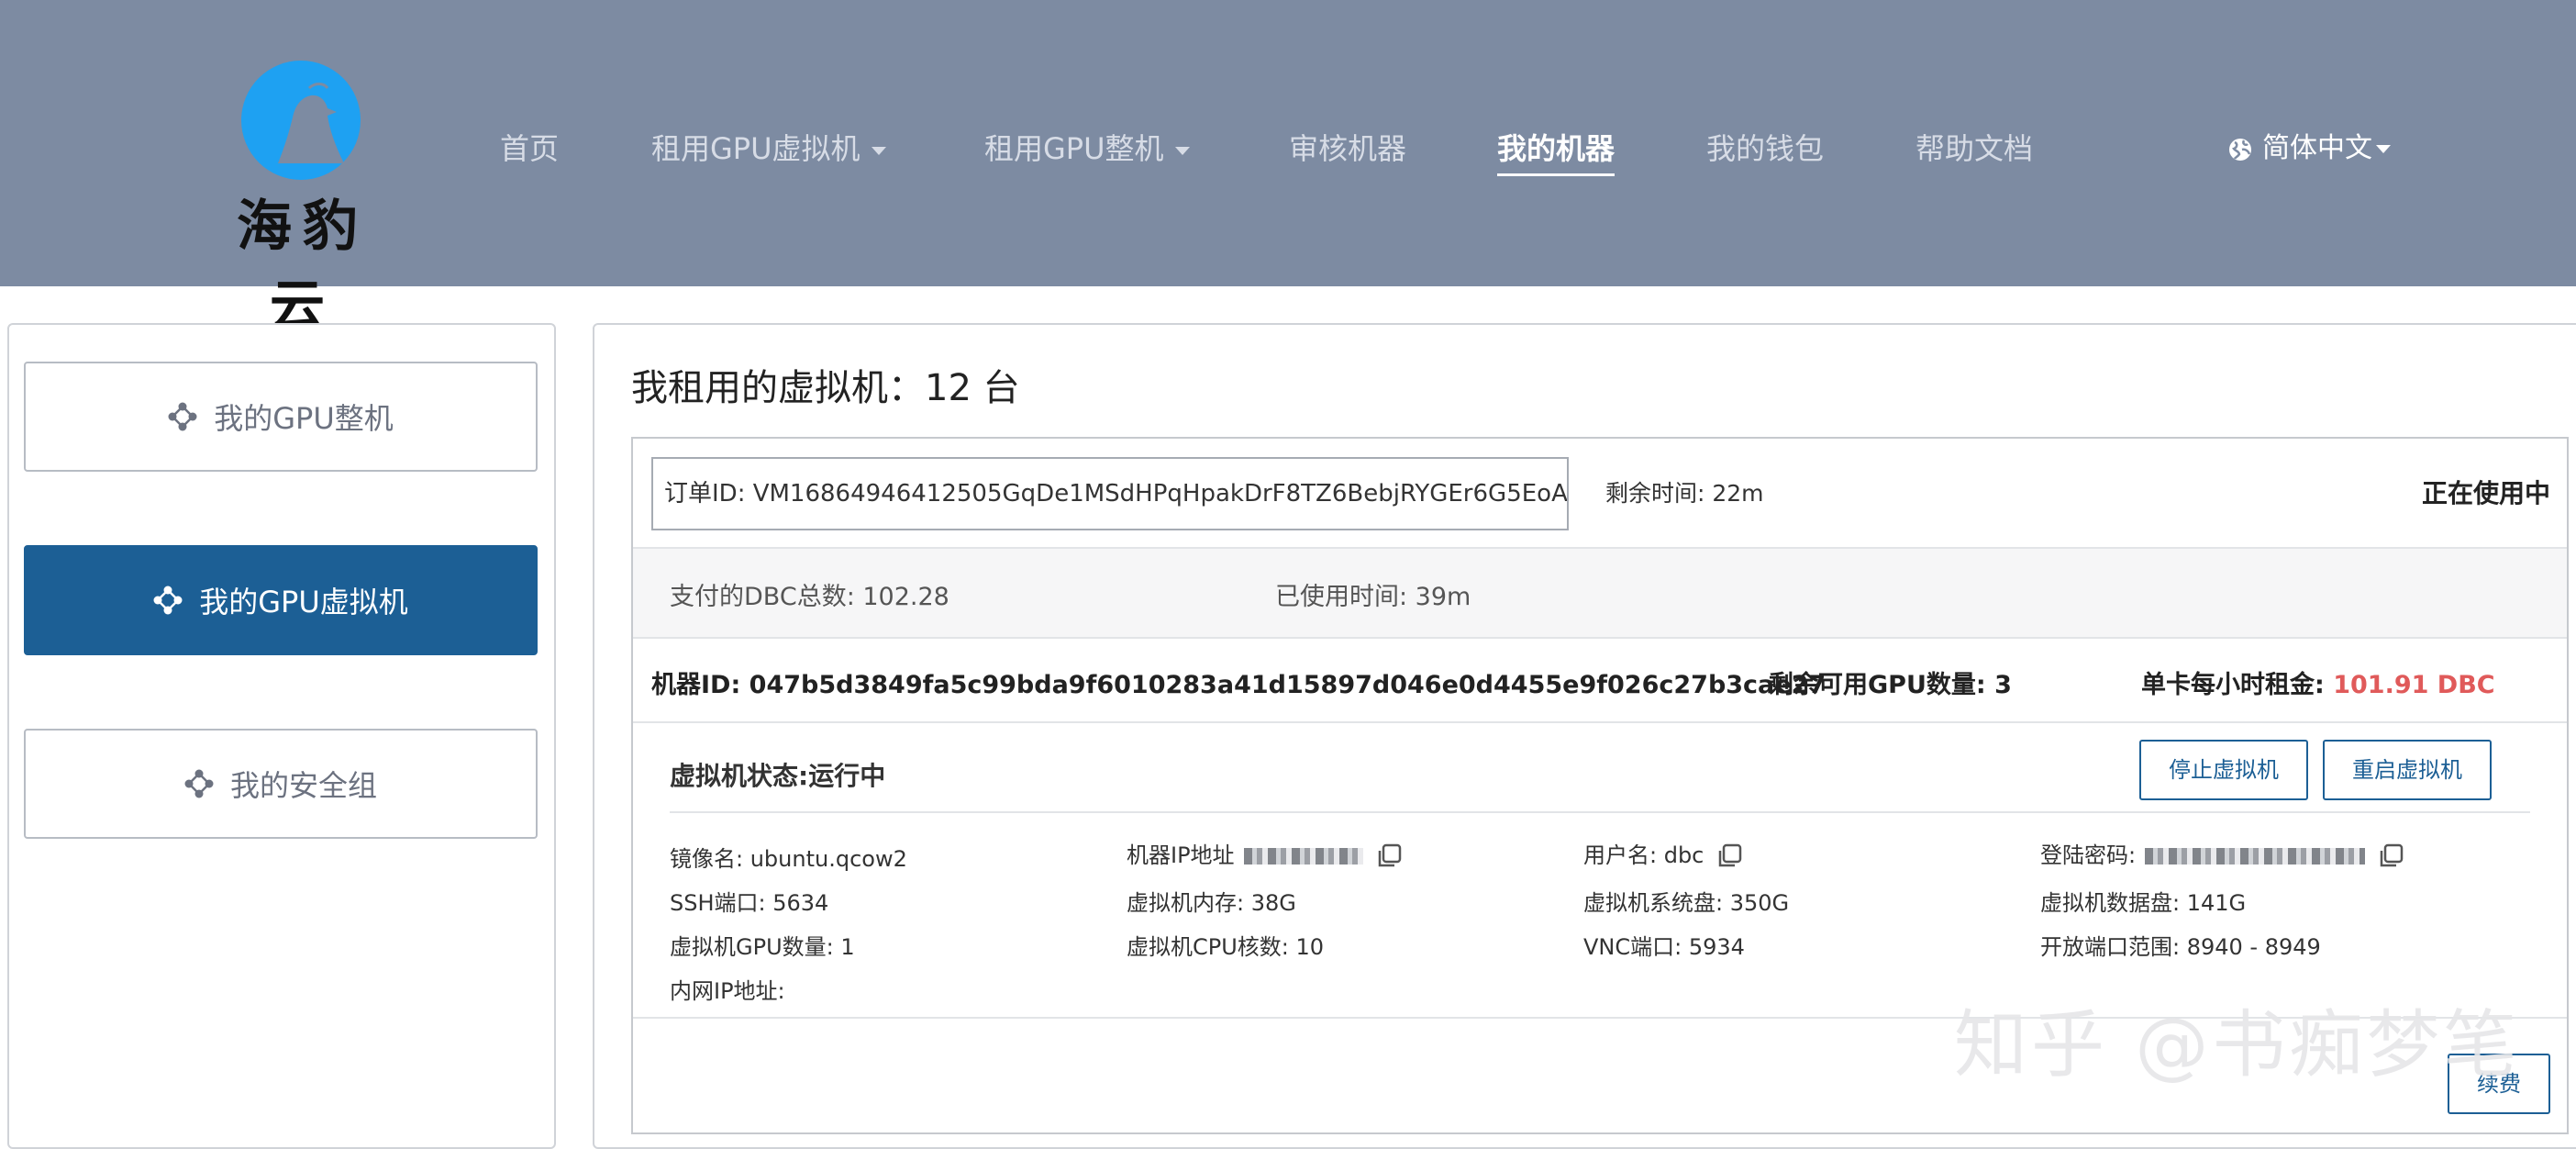 This screenshot has height=1149, width=2576. What do you see at coordinates (2407, 770) in the screenshot?
I see `restart-vm-button: 重启虚拟机` at bounding box center [2407, 770].